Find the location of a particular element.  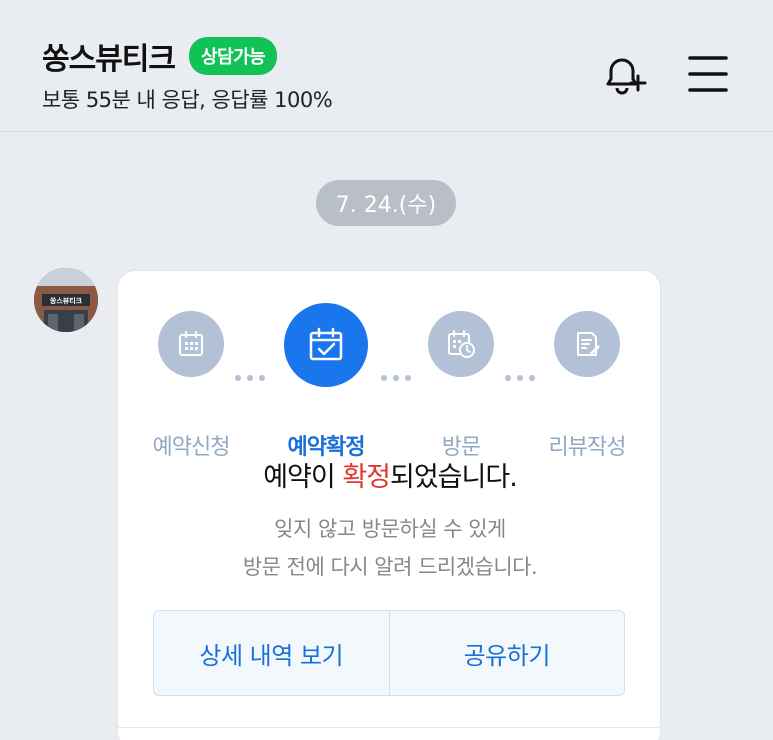

step-request is located at coordinates (191, 344).